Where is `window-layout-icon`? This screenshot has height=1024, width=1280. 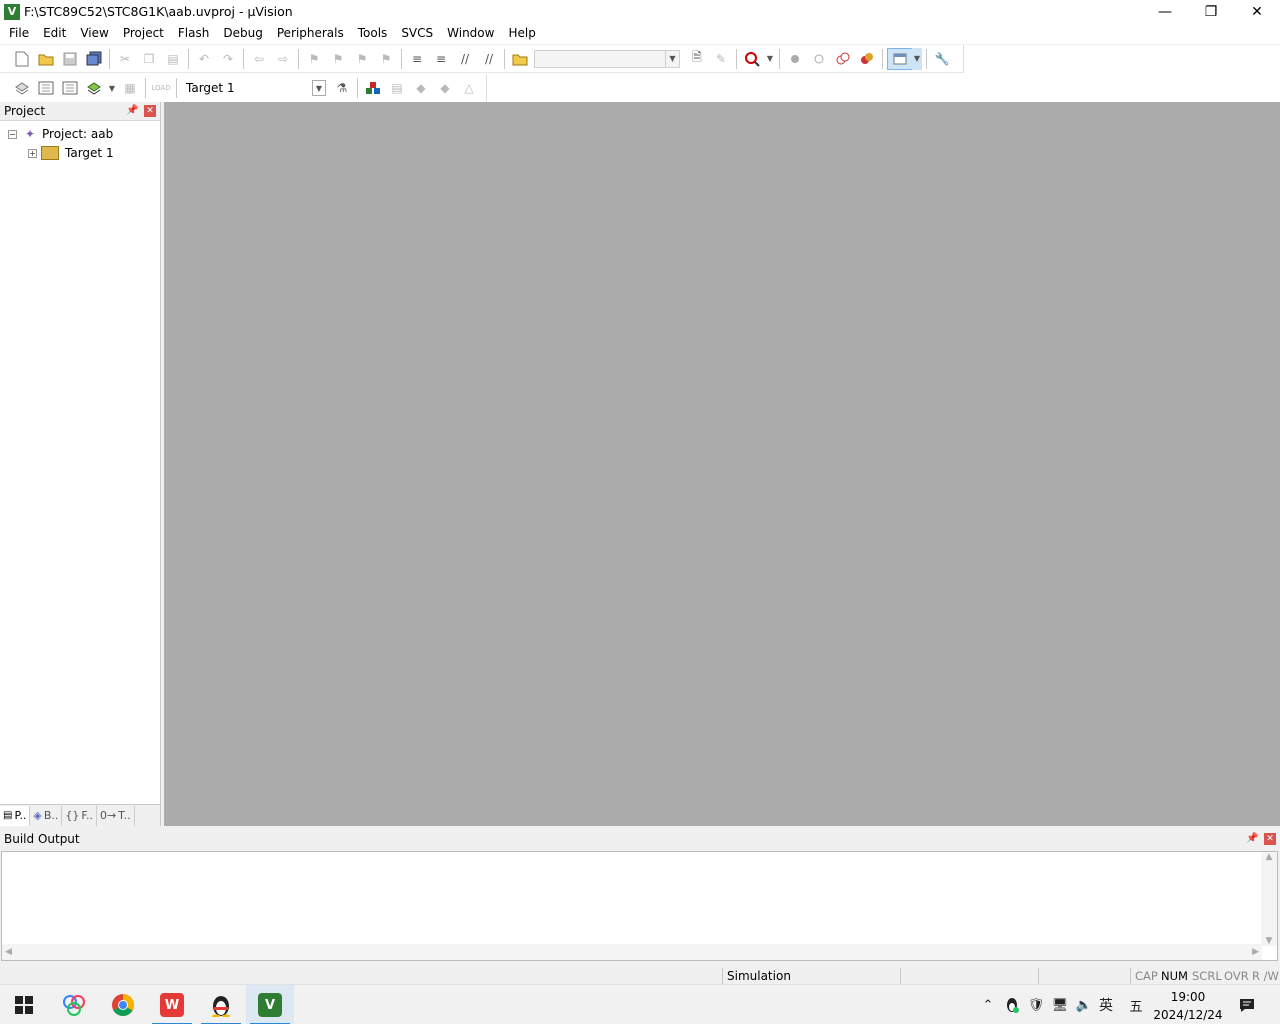
window-layout-icon is located at coordinates (900, 58).